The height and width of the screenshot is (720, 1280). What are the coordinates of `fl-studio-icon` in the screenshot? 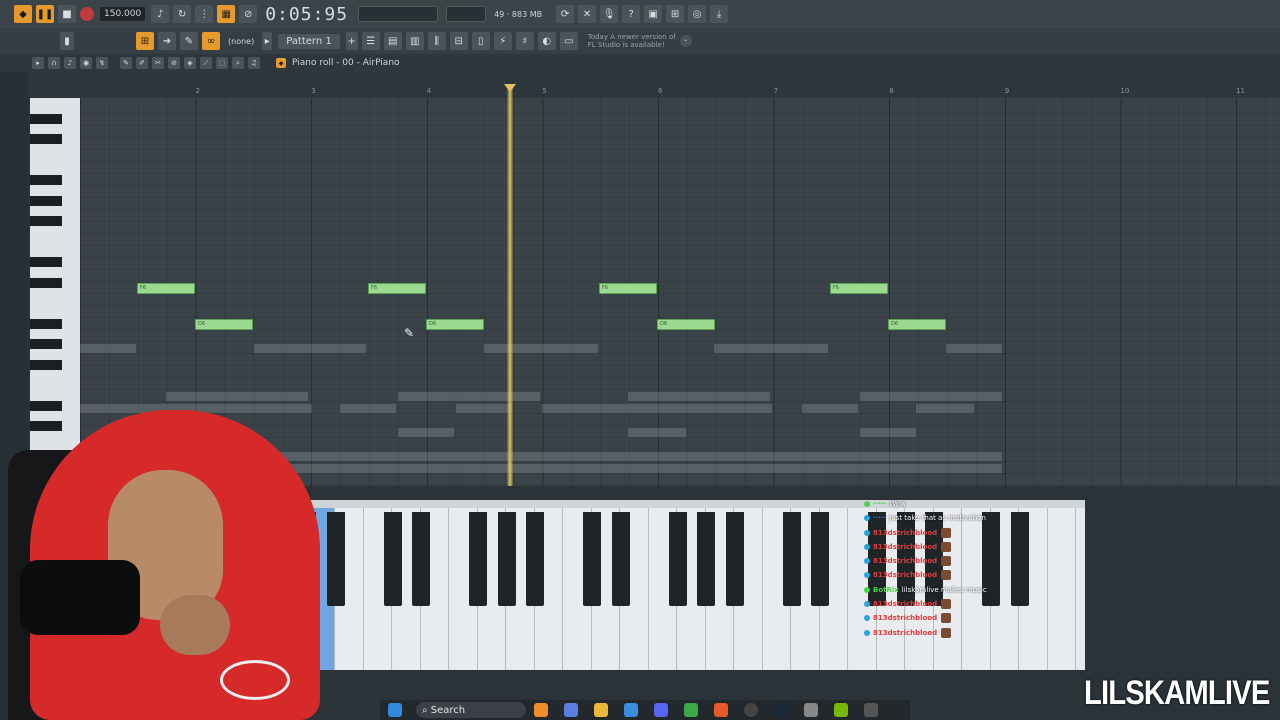 It's located at (541, 710).